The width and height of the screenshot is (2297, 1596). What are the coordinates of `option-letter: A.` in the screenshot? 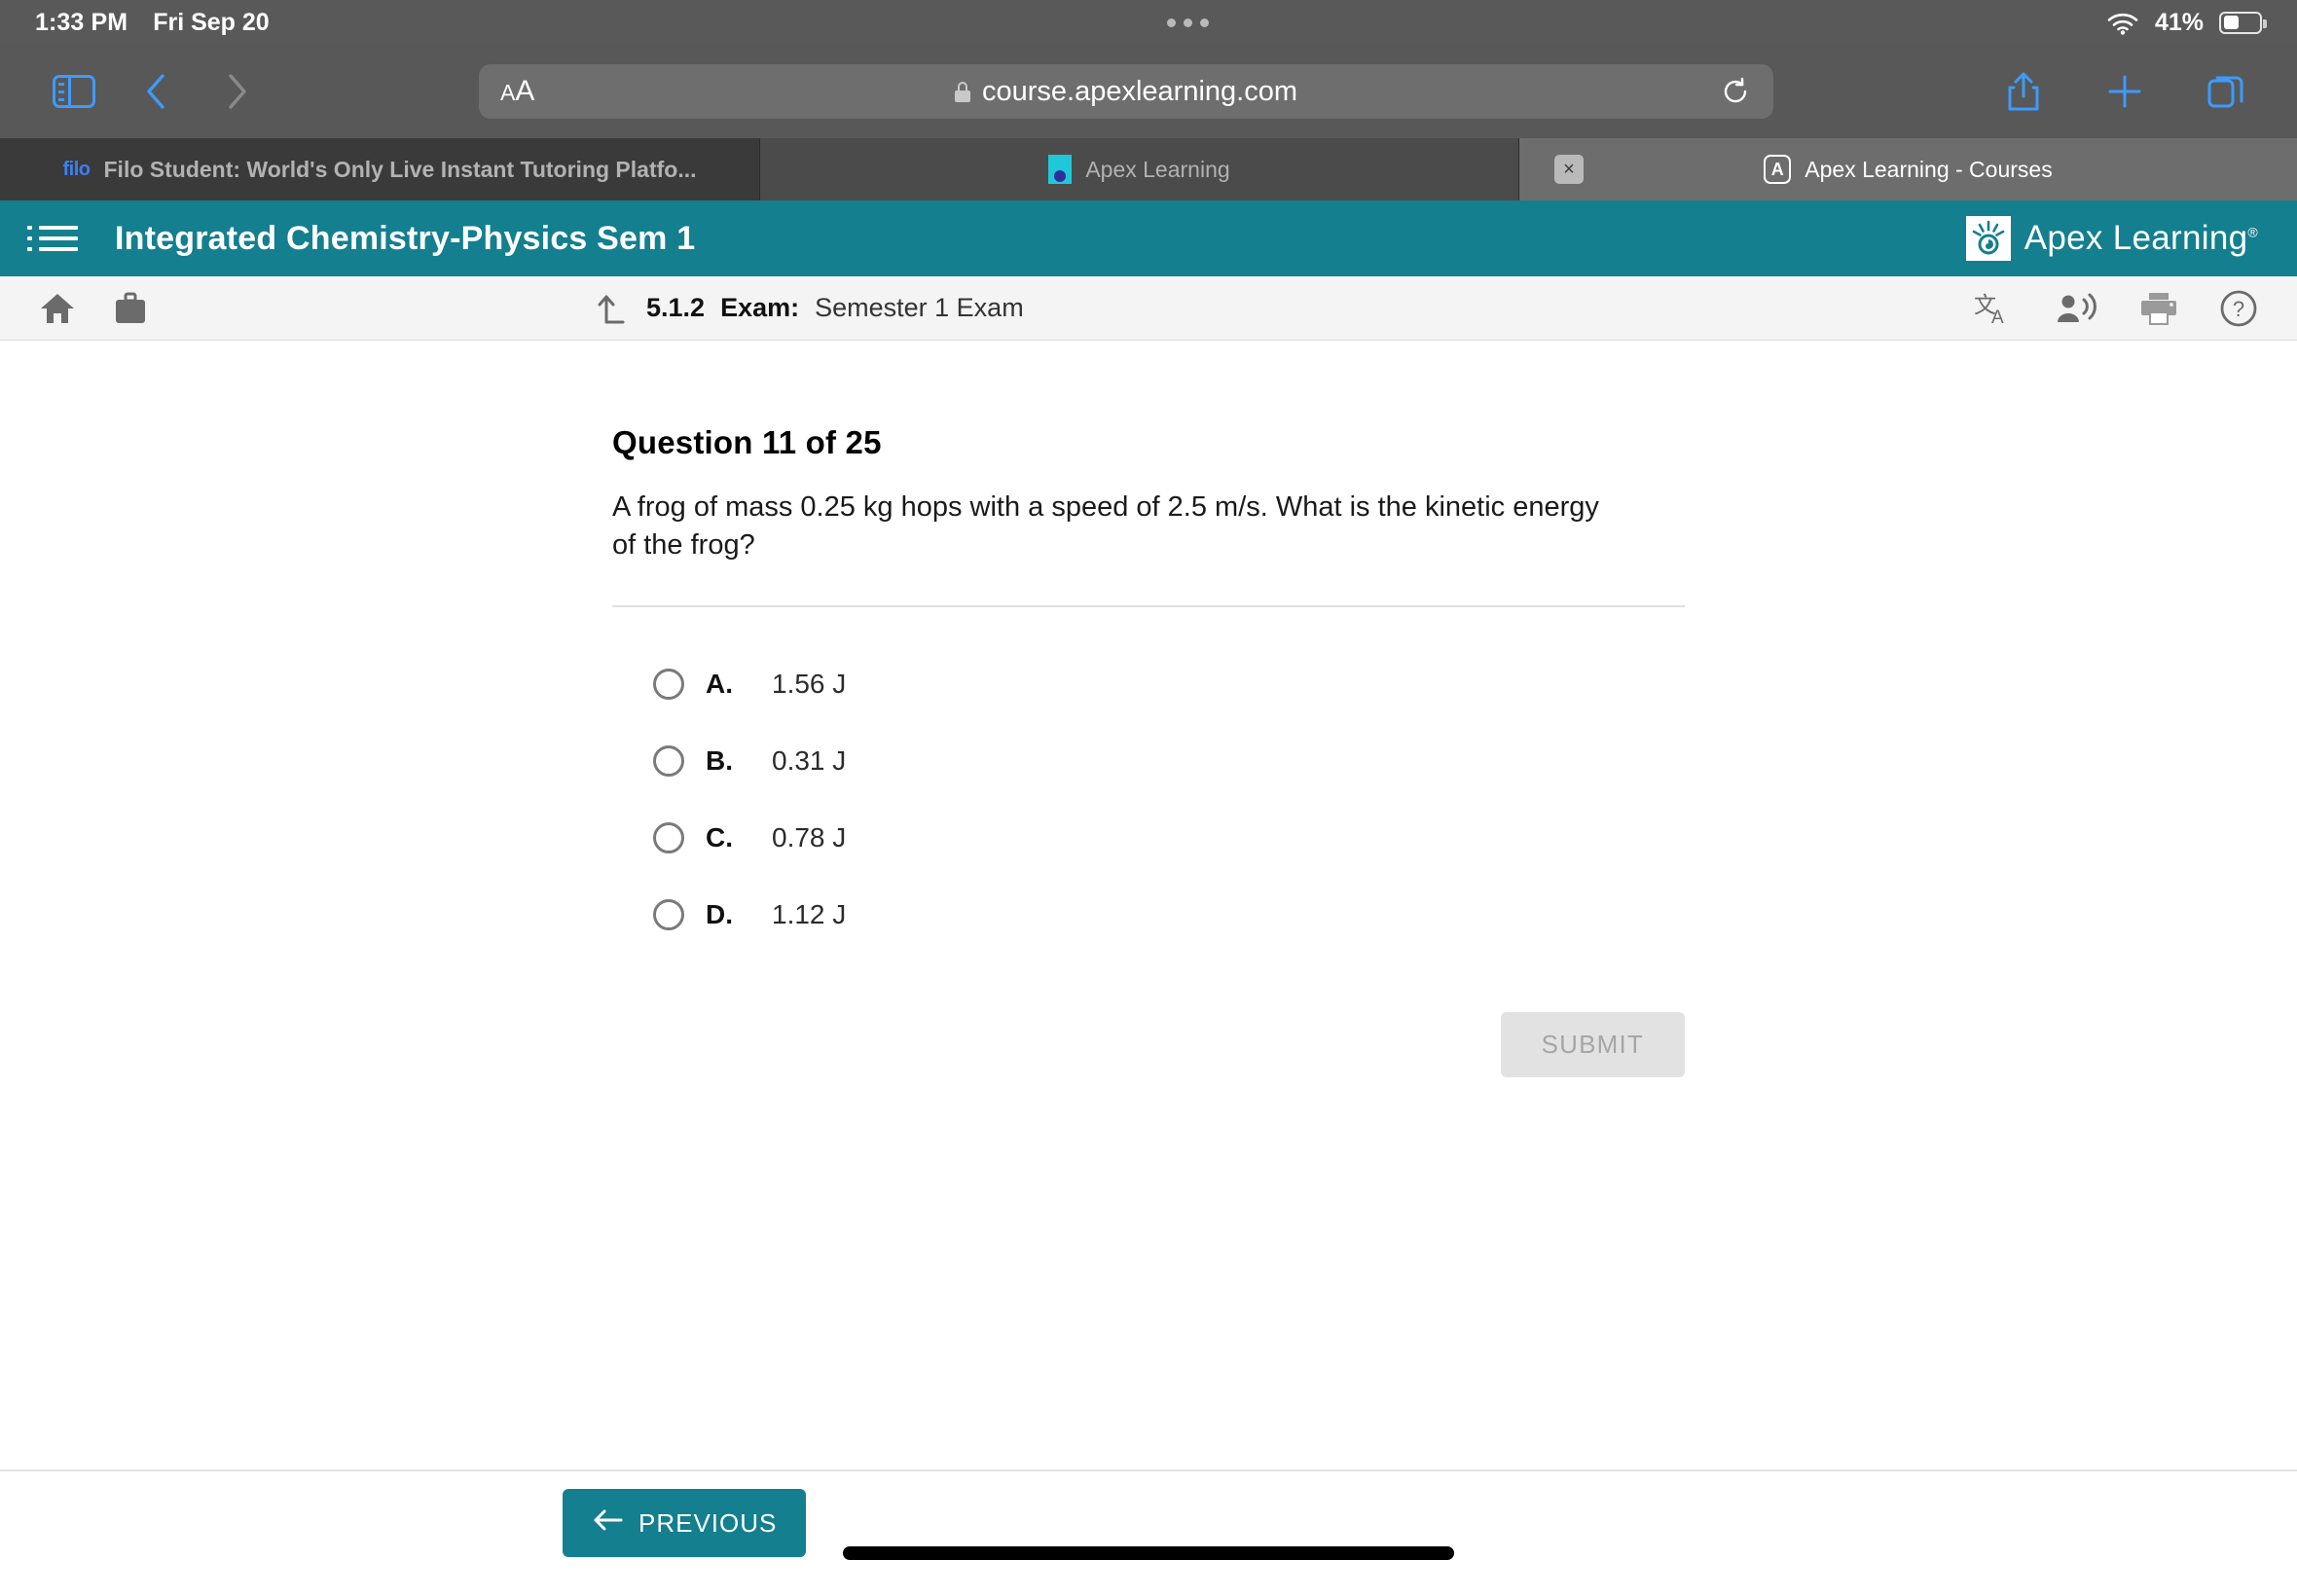 It's located at (719, 684).